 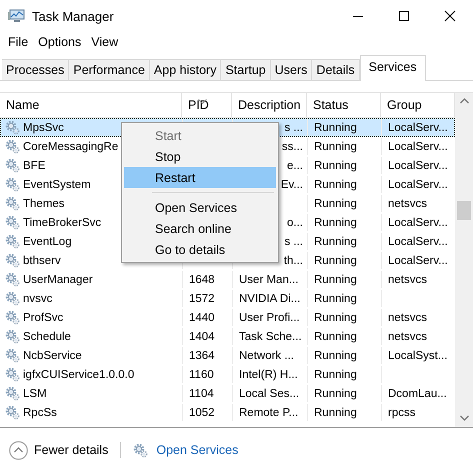 I want to click on table-cell: 1572, so click(x=202, y=298).